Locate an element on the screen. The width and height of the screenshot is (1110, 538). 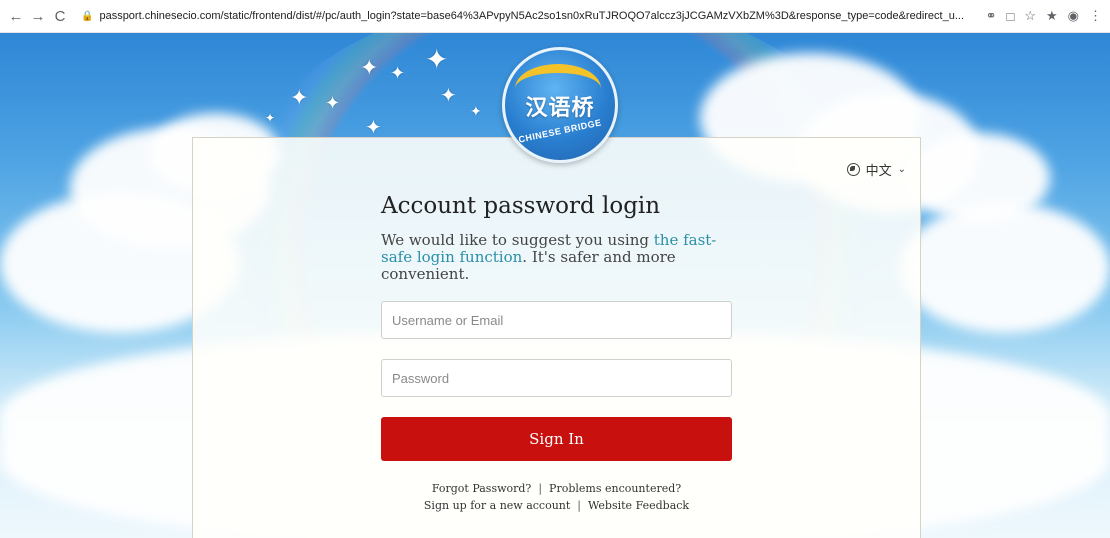
sign-in-button: Sign In is located at coordinates (556, 439).